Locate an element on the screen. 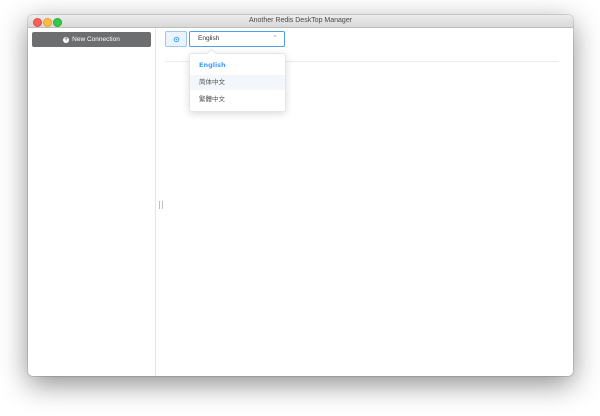 The width and height of the screenshot is (600, 416). new-connection-label: New Connection is located at coordinates (96, 39).